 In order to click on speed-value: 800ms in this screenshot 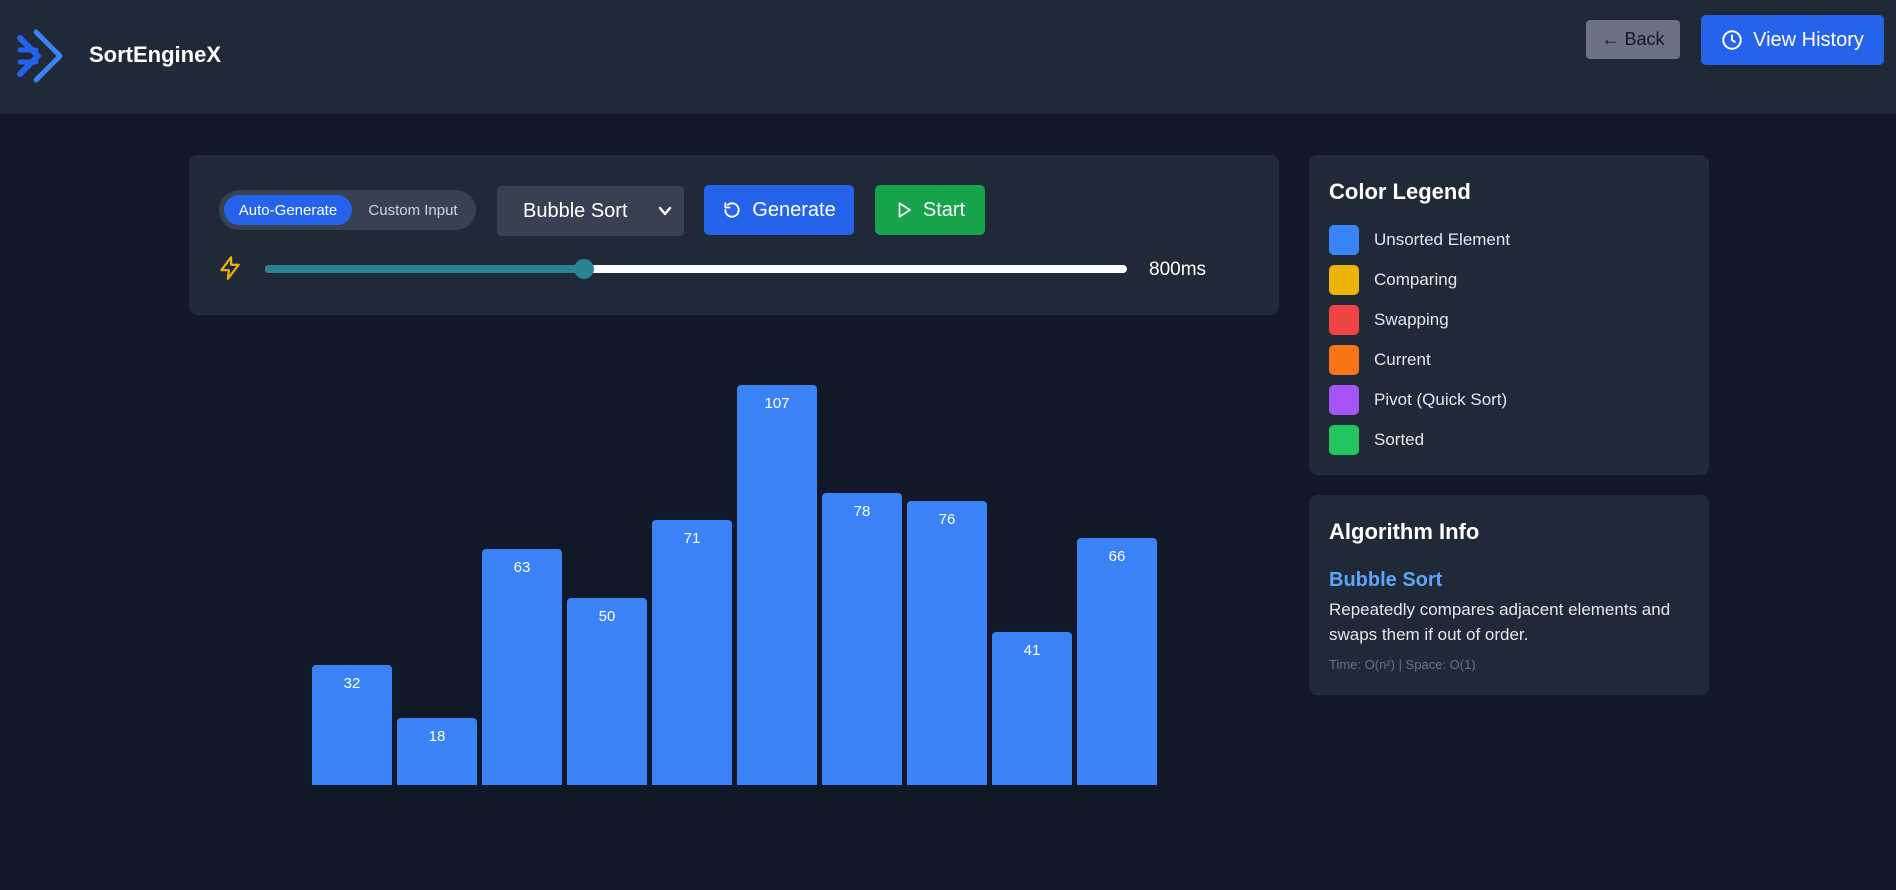, I will do `click(1178, 269)`.